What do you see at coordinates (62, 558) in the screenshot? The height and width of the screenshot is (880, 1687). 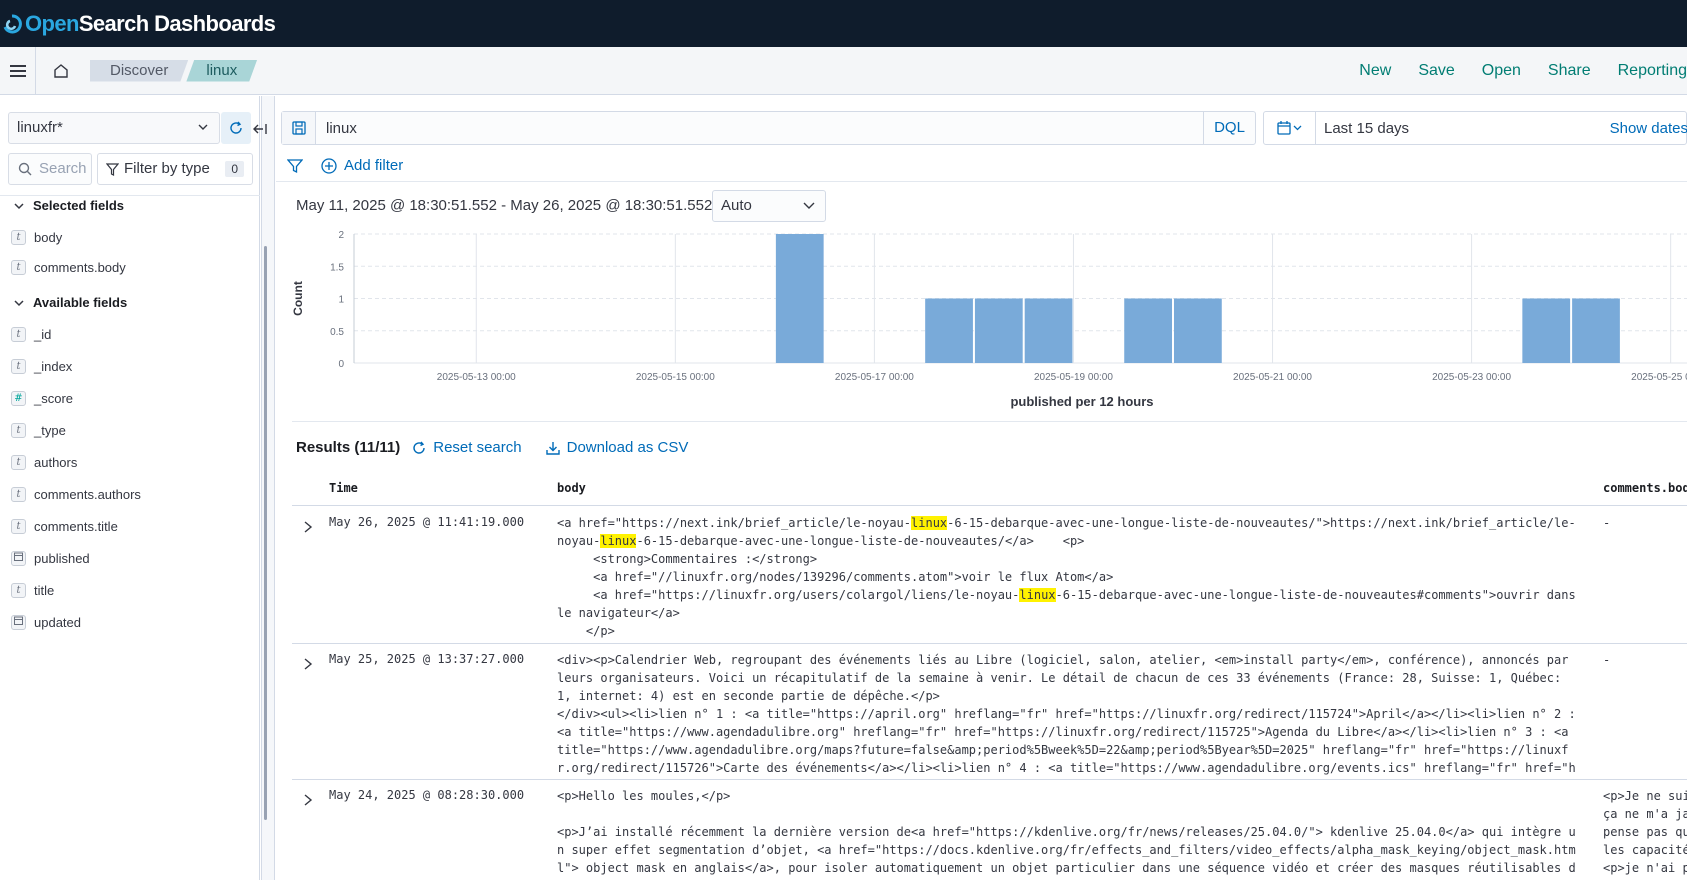 I see `field-name: published` at bounding box center [62, 558].